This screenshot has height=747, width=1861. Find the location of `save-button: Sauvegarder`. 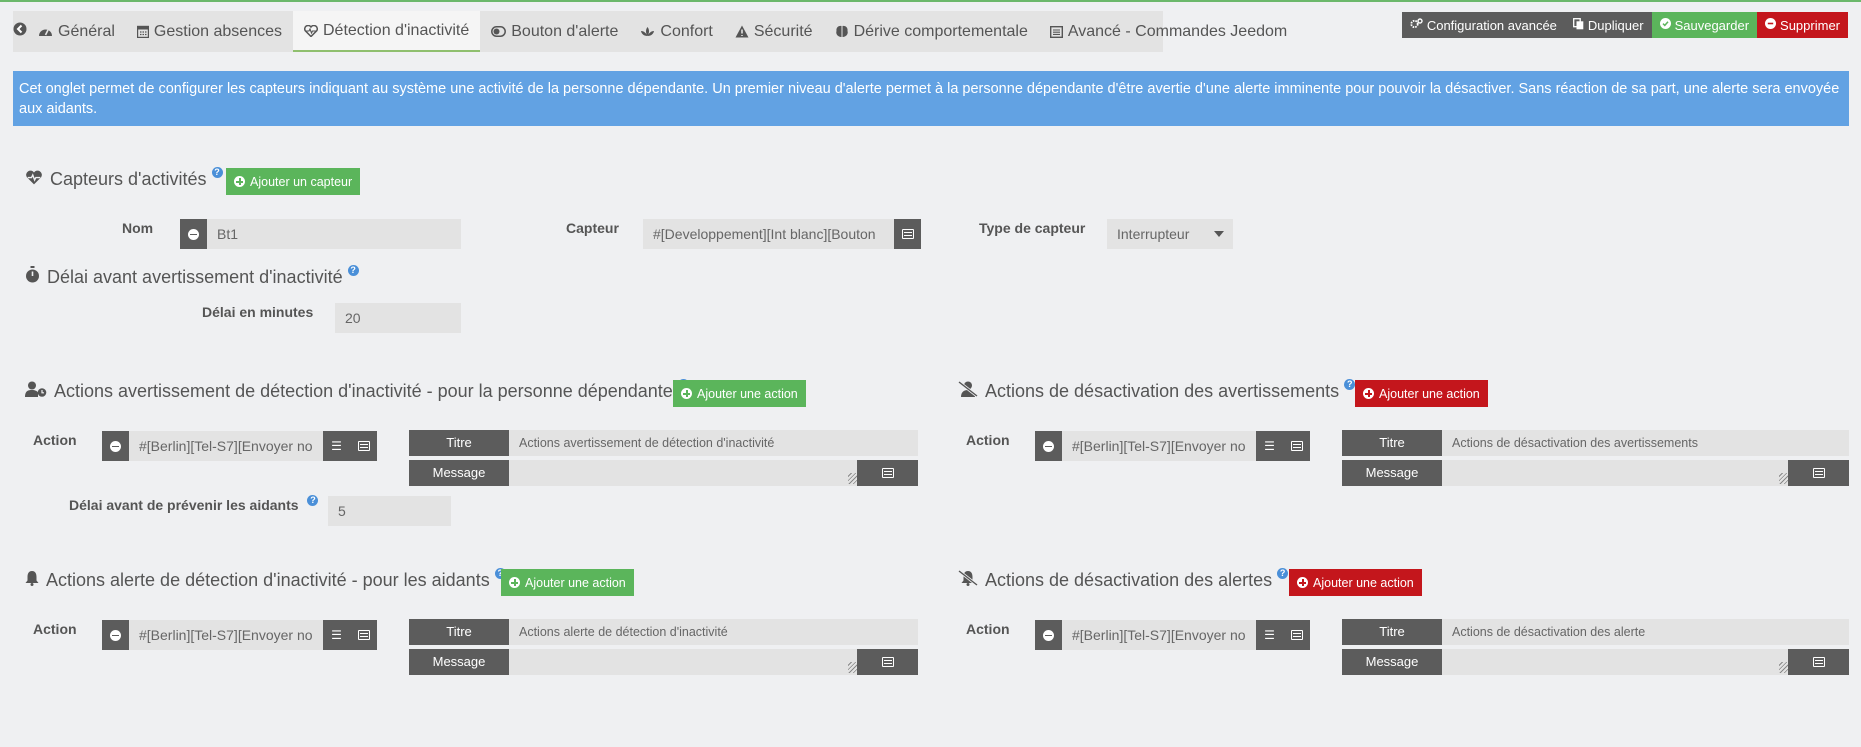

save-button: Sauvegarder is located at coordinates (1704, 25).